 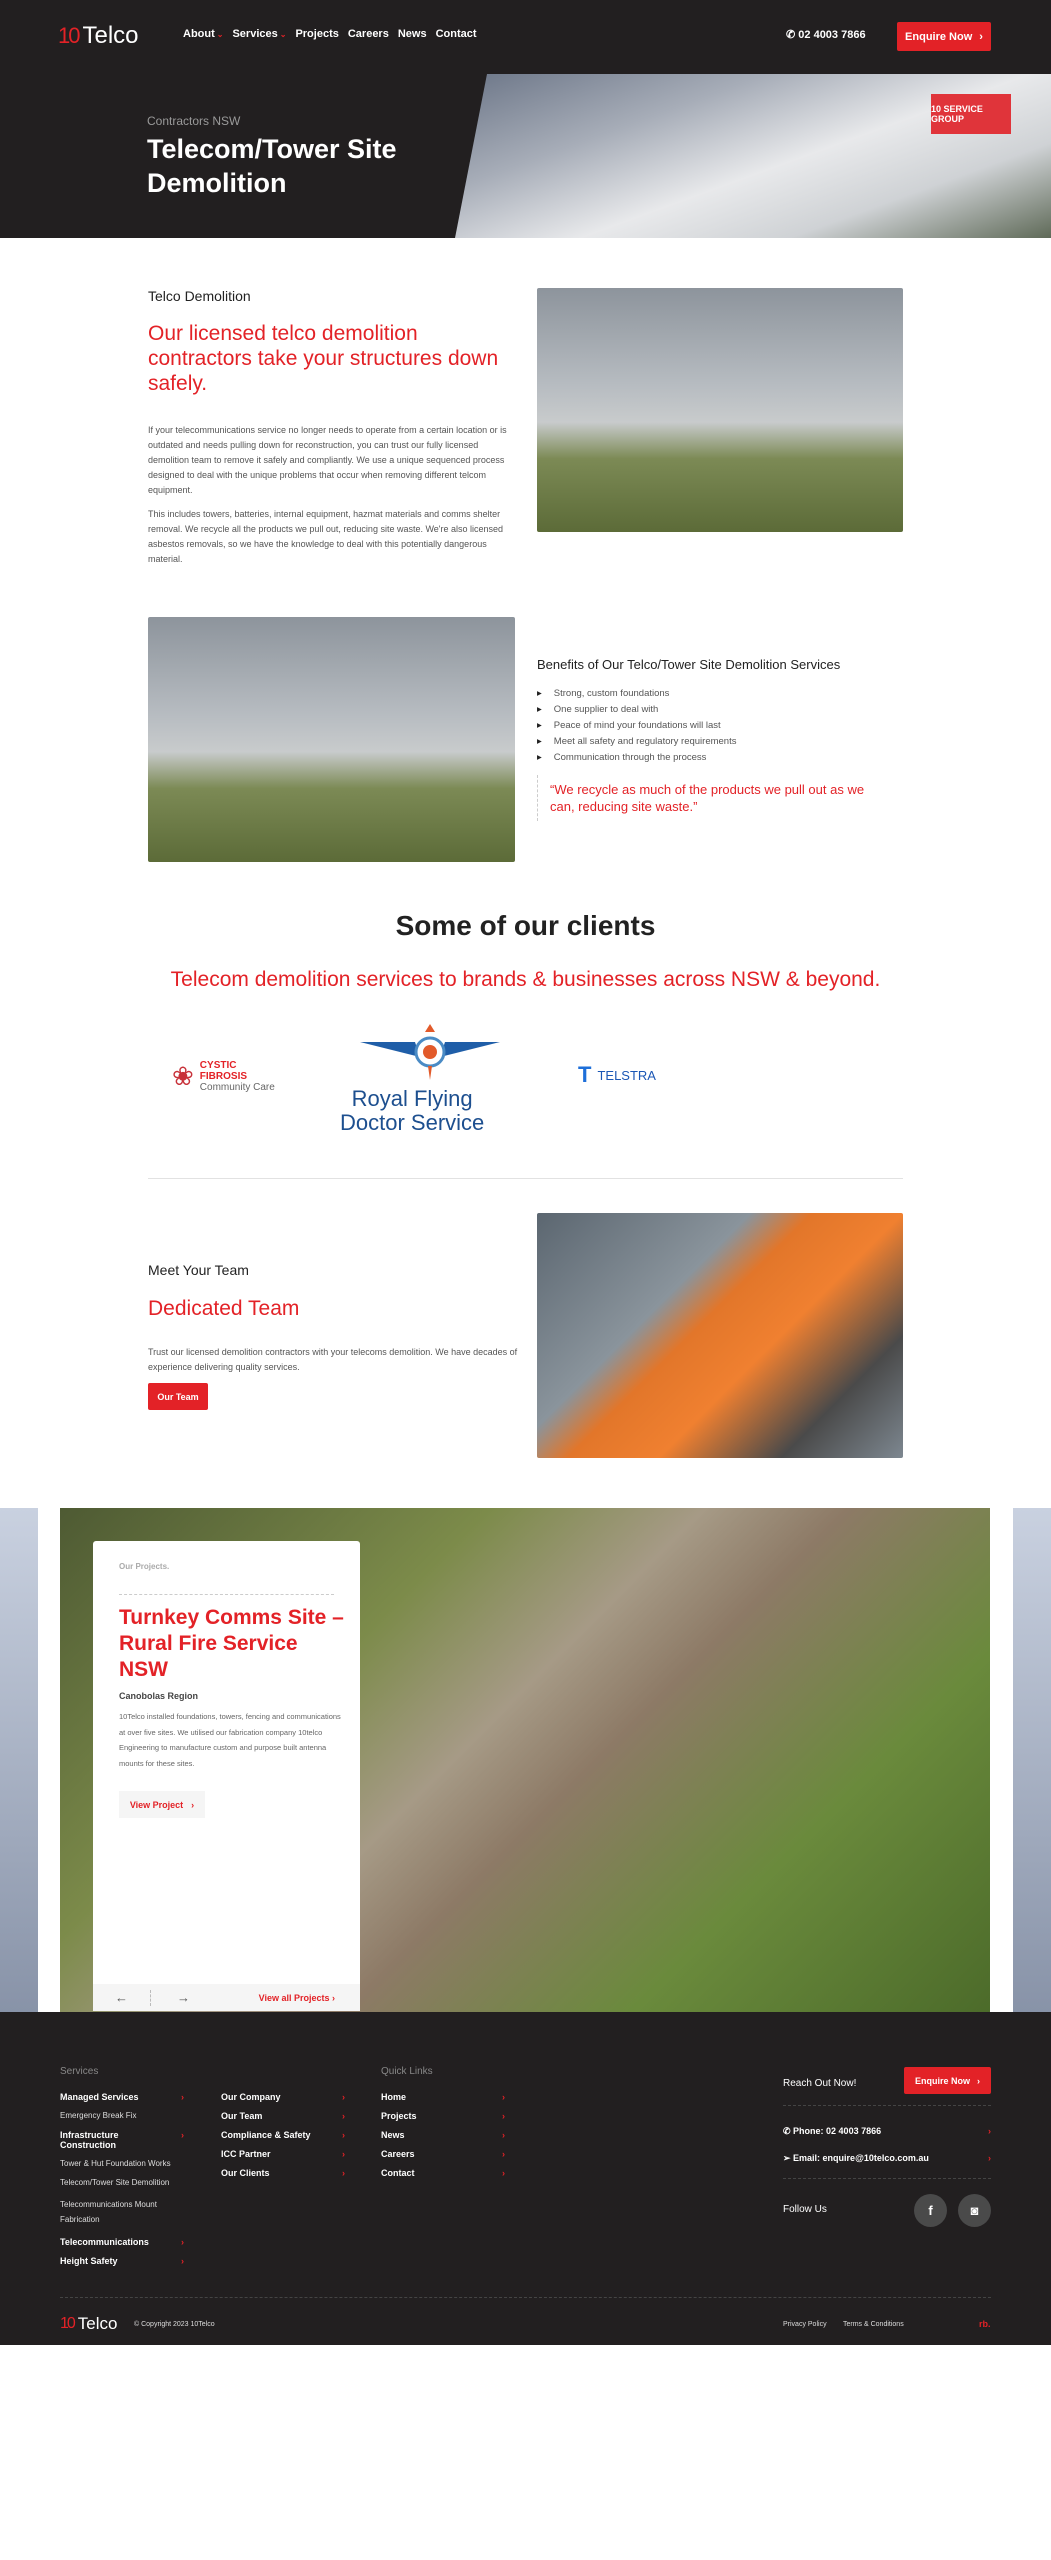 I want to click on list-item: Peace of mind your foundations will last, so click(x=637, y=726).